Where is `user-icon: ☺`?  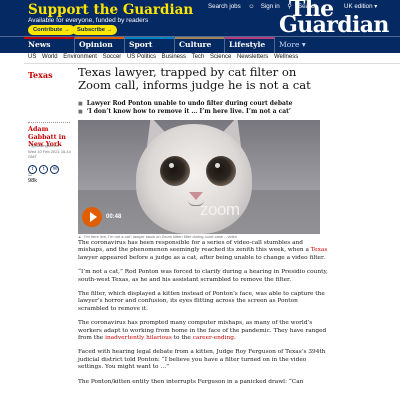 user-icon: ☺ is located at coordinates (251, 6).